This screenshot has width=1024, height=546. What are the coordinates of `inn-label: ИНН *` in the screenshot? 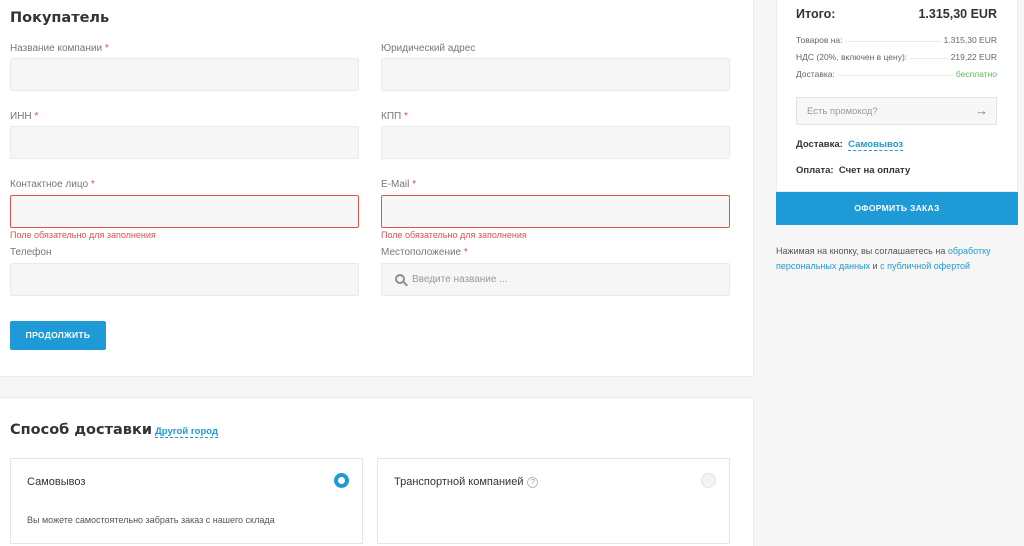 It's located at (24, 116).